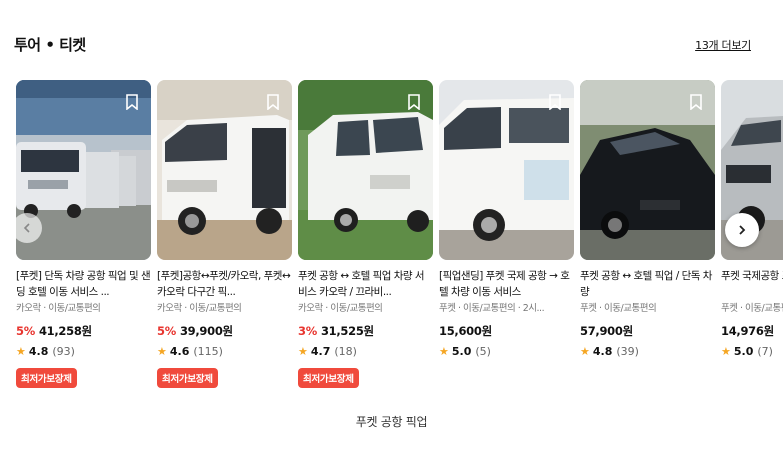 The image size is (783, 452). I want to click on rating-score: 4.6, so click(179, 351).